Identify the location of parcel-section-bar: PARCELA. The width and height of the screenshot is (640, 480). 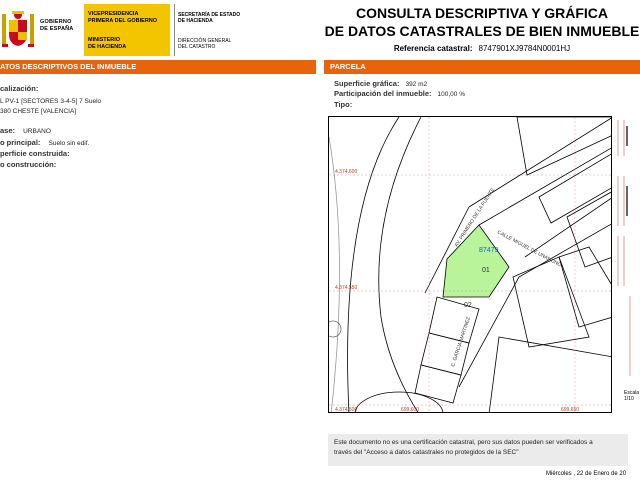
(482, 67).